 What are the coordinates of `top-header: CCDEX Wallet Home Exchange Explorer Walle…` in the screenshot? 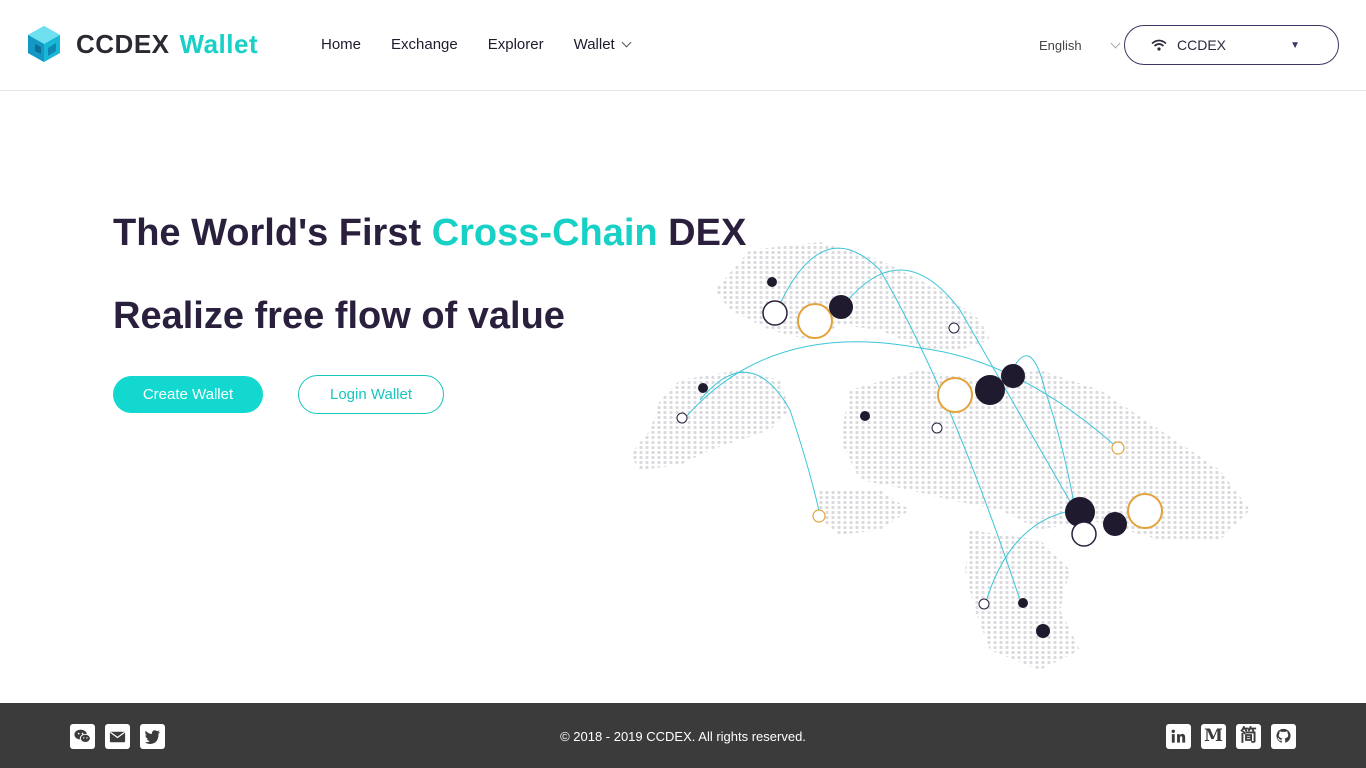 It's located at (683, 45).